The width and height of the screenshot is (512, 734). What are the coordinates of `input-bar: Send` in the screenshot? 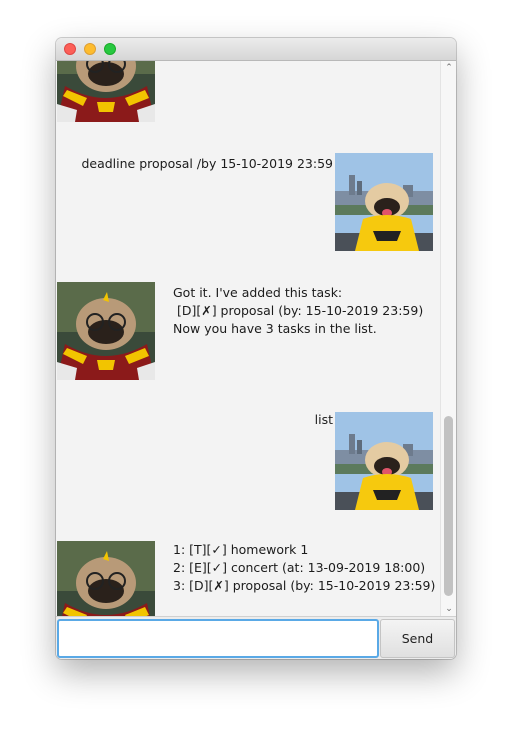 It's located at (256, 637).